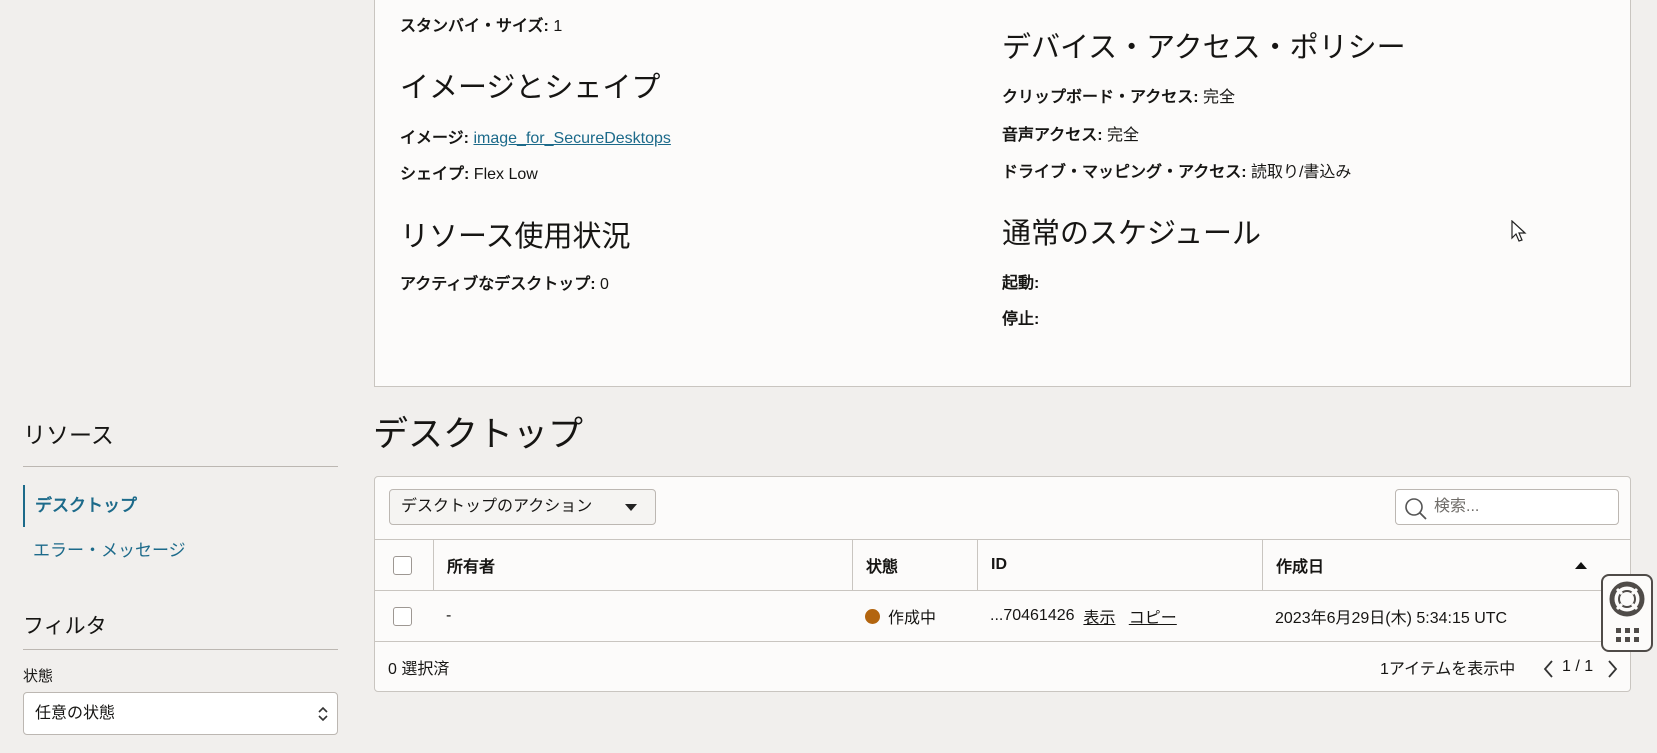 Image resolution: width=1657 pixels, height=753 pixels. What do you see at coordinates (1153, 616) in the screenshot?
I see `copy-id-link: コピー` at bounding box center [1153, 616].